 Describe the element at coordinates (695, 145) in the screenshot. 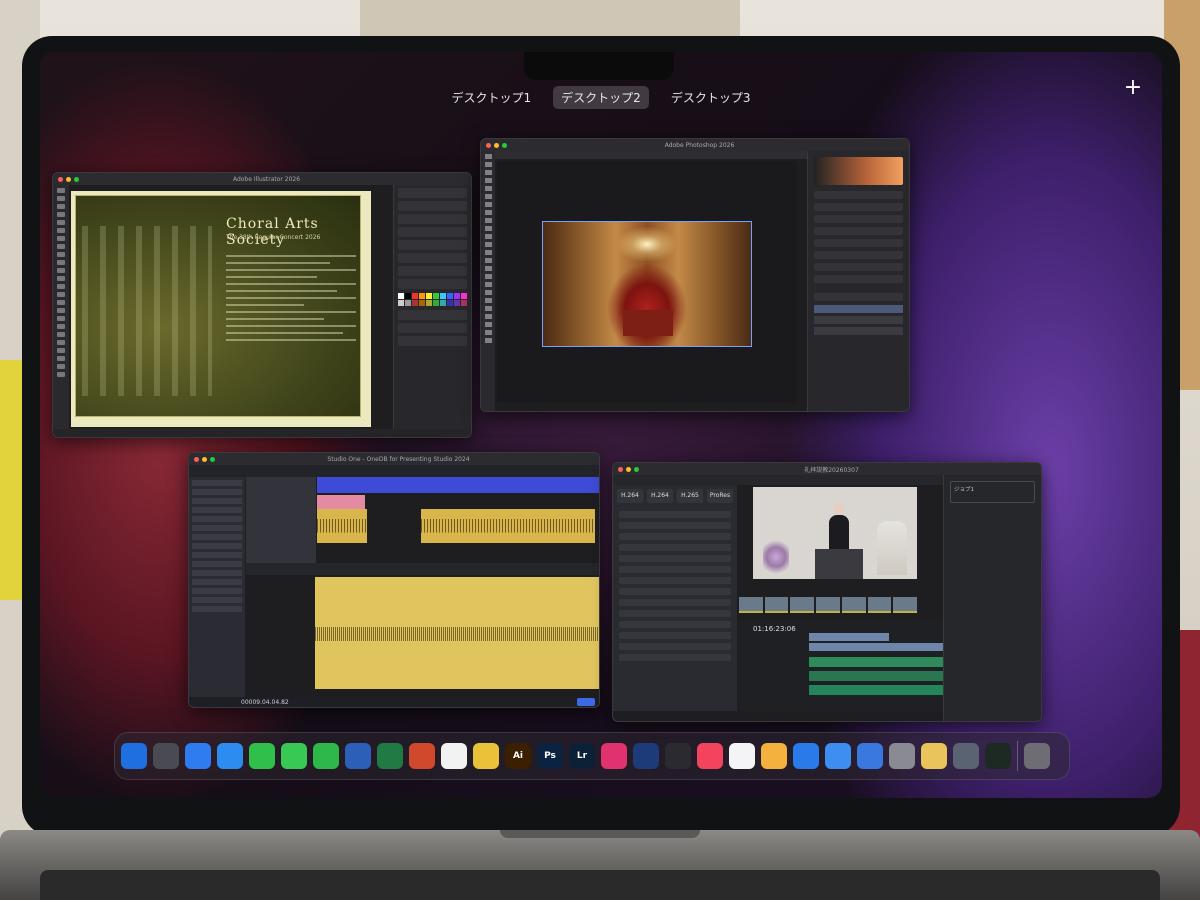

I see `window-titlebar: Adobe Photoshop 2026` at that location.